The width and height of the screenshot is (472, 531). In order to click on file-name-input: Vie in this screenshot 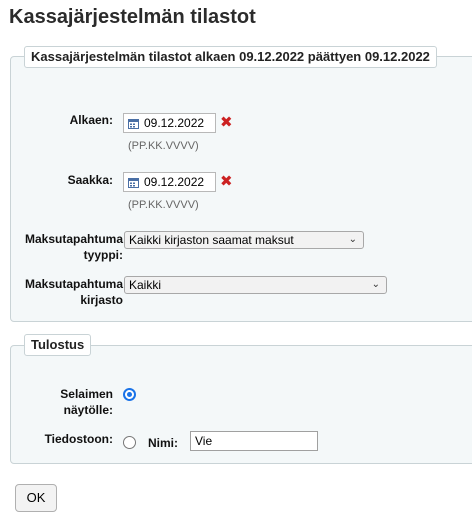, I will do `click(254, 441)`.